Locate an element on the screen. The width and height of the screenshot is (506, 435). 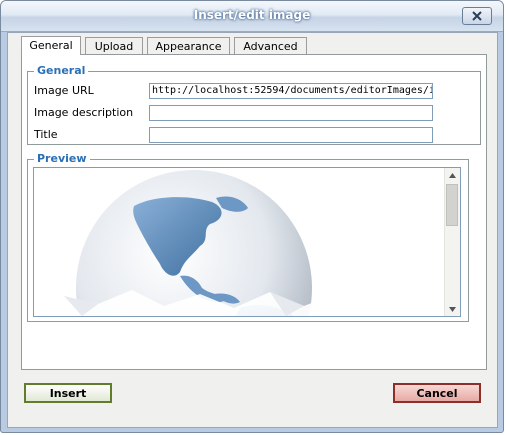
scroll-thumb is located at coordinates (452, 205).